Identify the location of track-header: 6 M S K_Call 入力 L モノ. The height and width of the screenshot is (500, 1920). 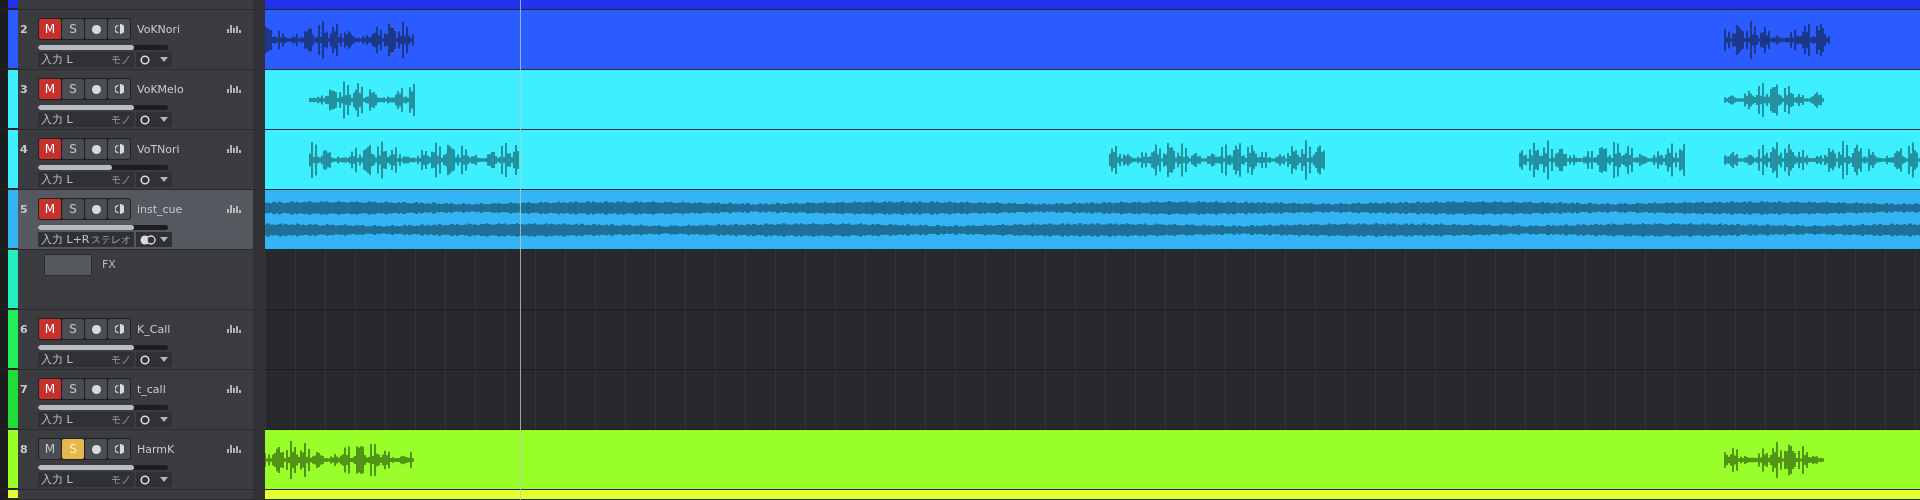
(132, 340).